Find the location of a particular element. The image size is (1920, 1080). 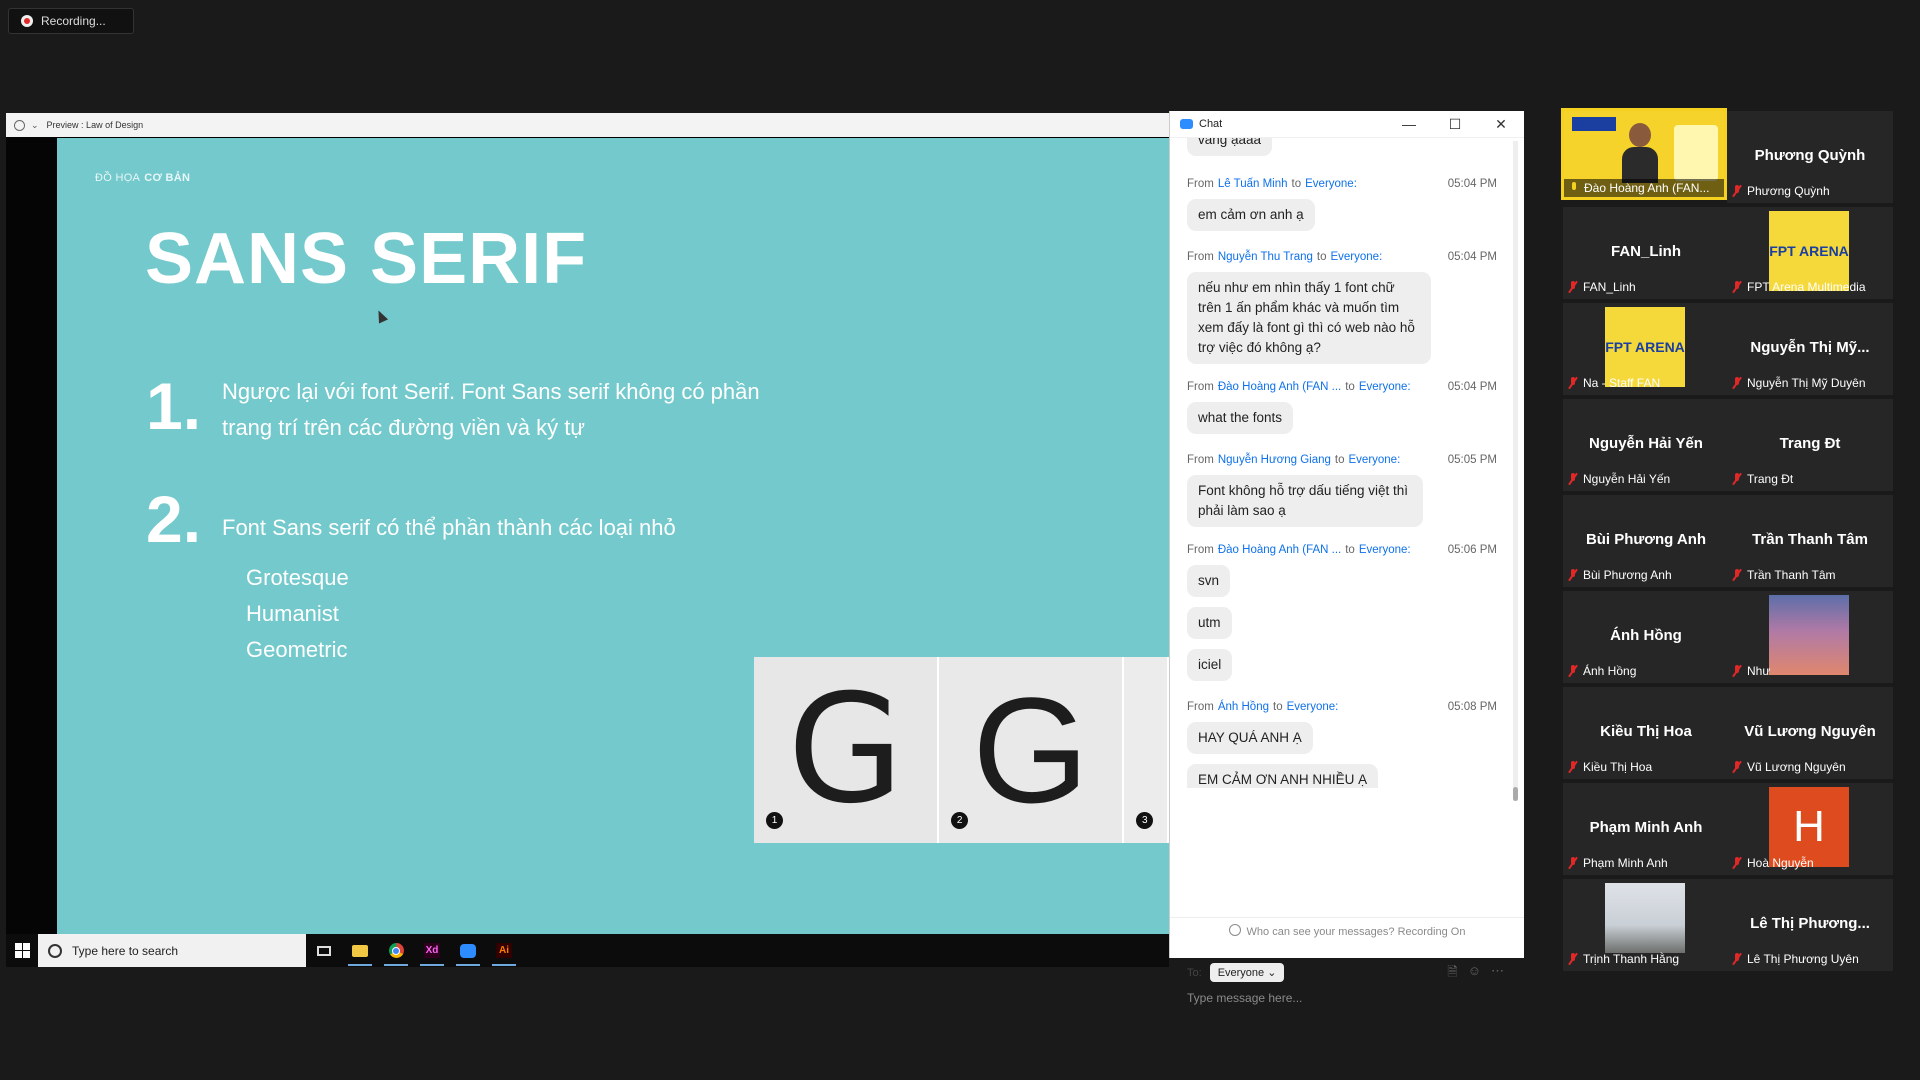

chat-title: Chat is located at coordinates (1211, 124).